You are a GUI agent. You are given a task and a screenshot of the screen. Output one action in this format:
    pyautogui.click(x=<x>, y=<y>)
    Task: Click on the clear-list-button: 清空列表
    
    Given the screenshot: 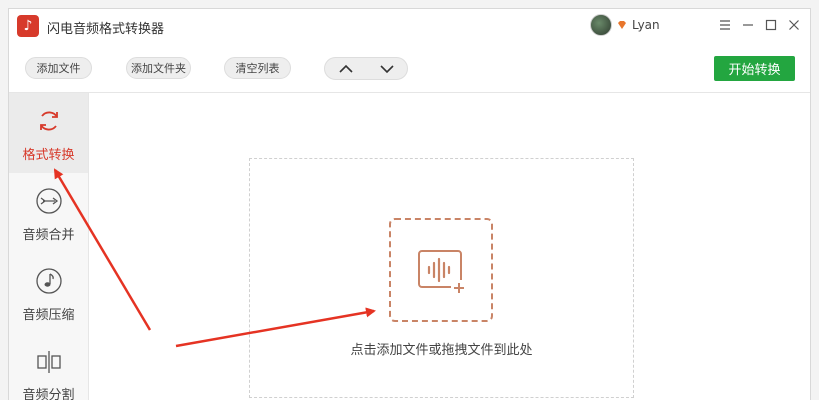 What is the action you would take?
    pyautogui.click(x=257, y=68)
    